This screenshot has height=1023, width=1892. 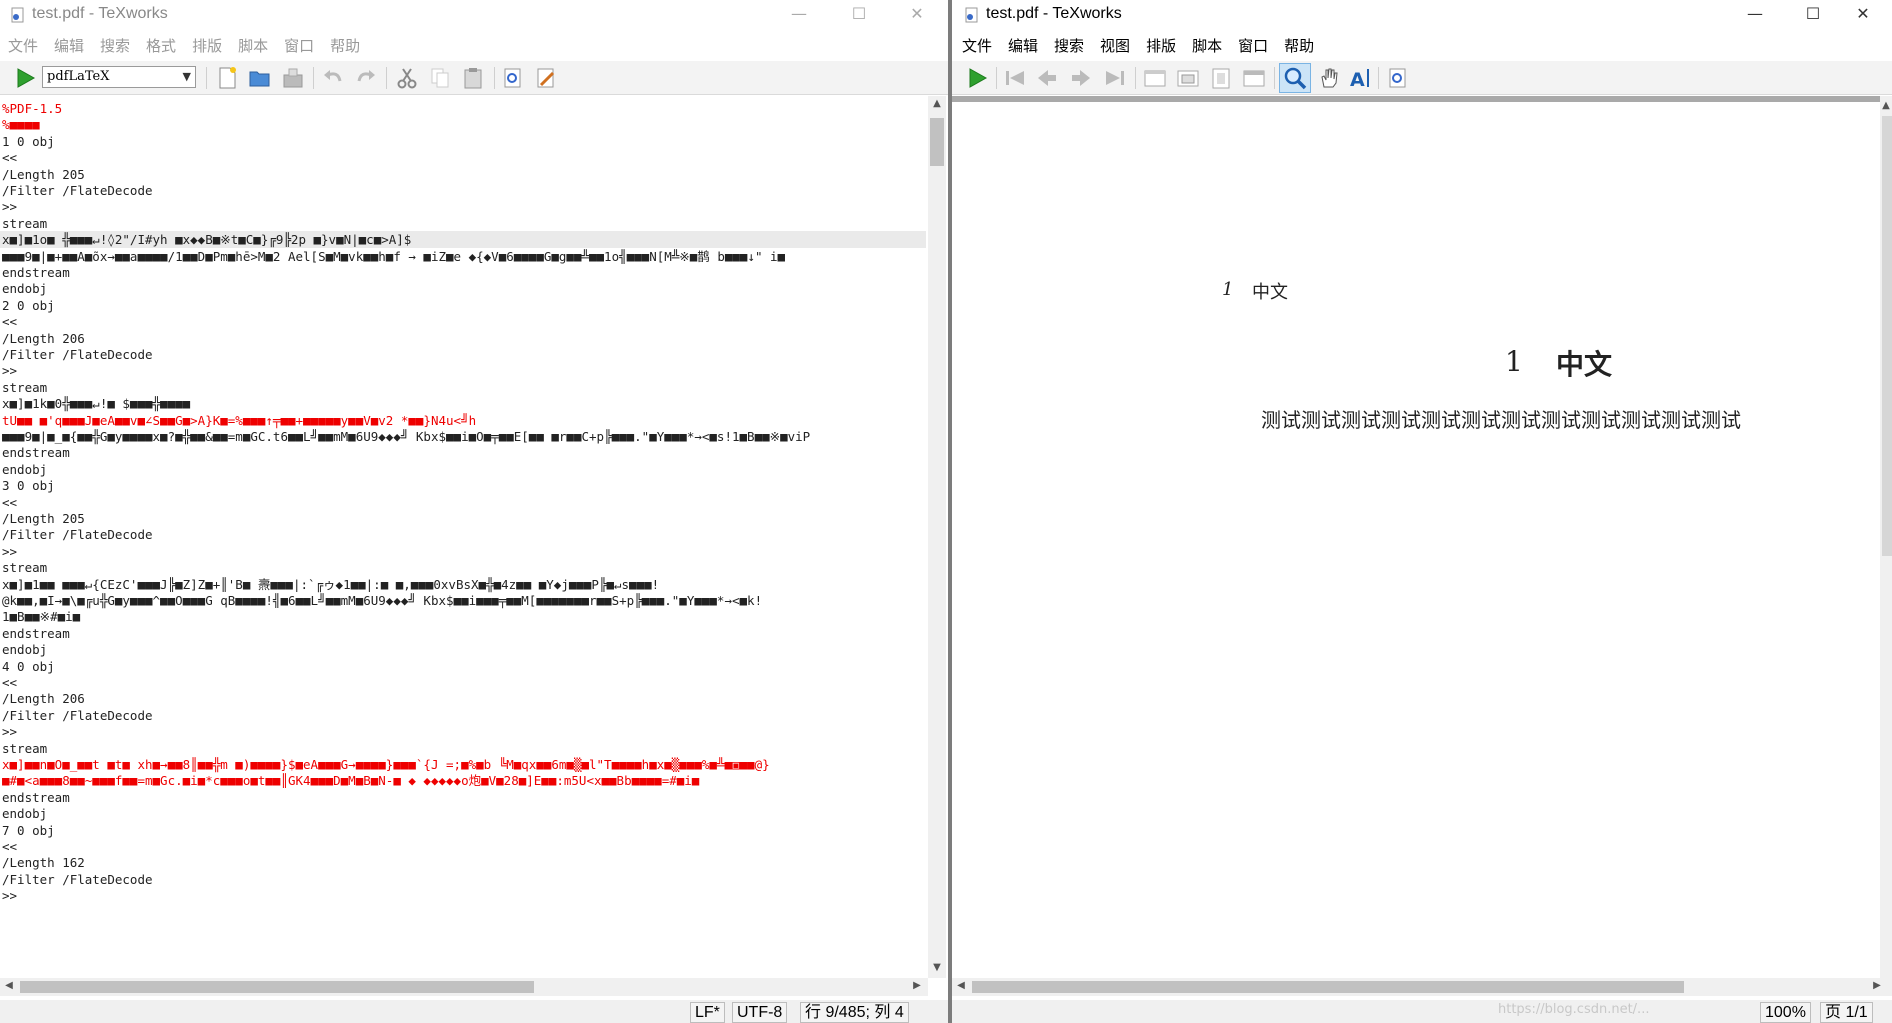 What do you see at coordinates (366, 78) in the screenshot?
I see `redo-icon` at bounding box center [366, 78].